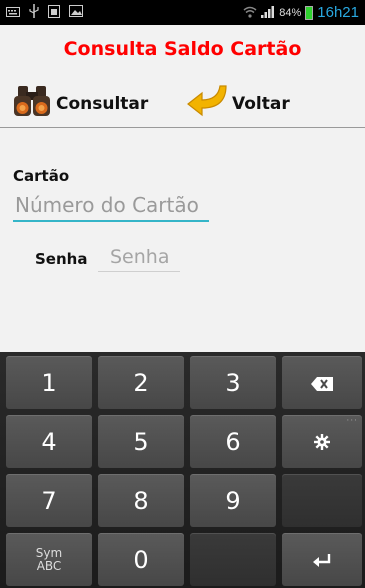  I want to click on sd-card-icon, so click(54, 12).